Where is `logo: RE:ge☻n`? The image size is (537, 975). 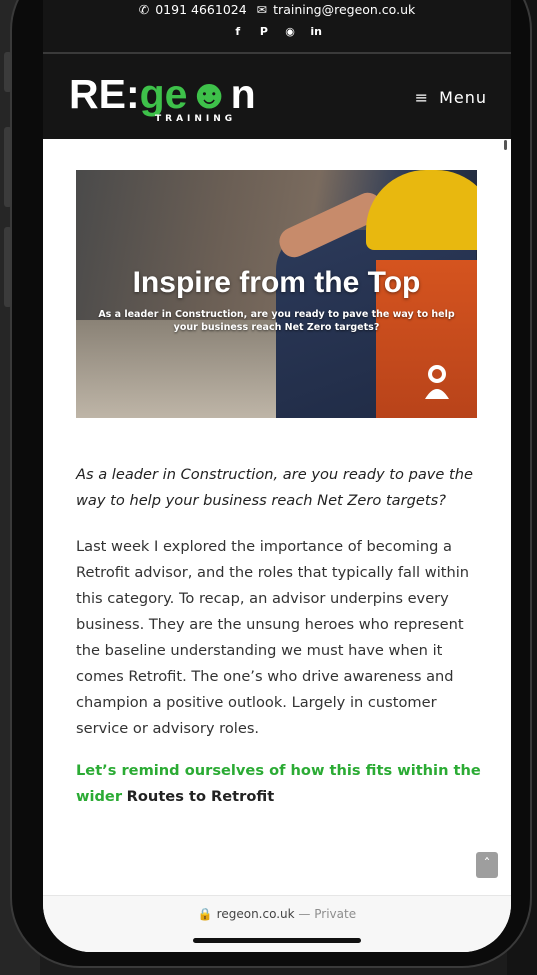 logo: RE:ge☻n is located at coordinates (162, 94).